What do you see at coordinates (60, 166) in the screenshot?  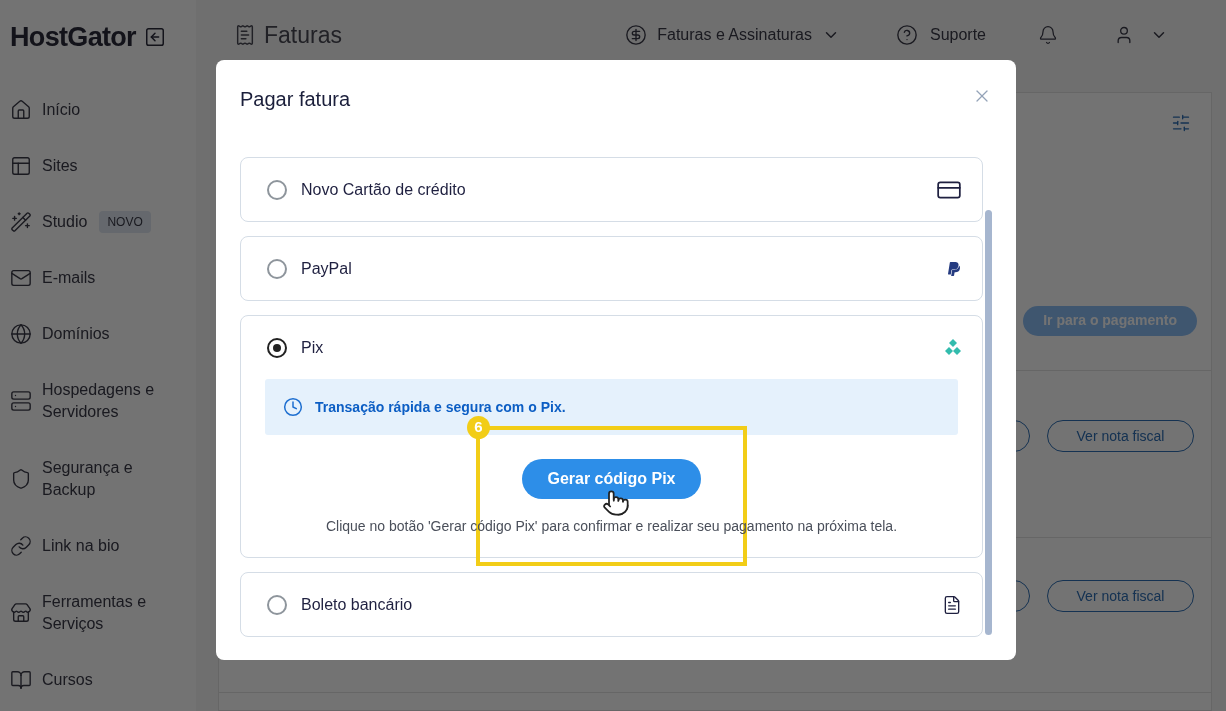 I see `sidebar-label: Sites` at bounding box center [60, 166].